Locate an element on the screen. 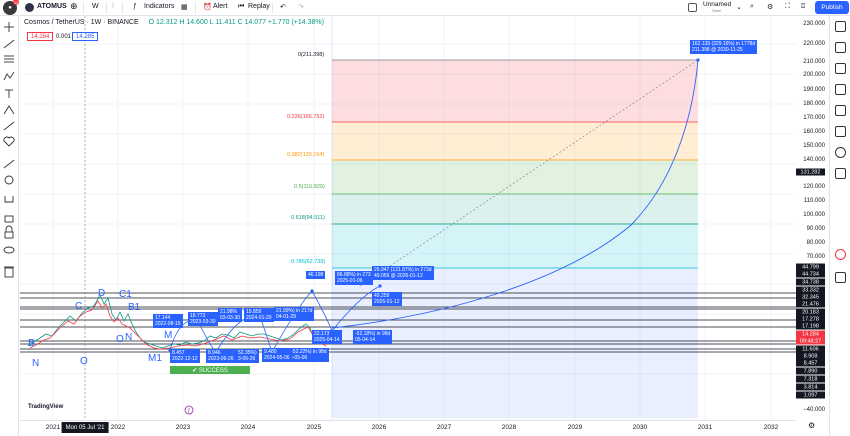 This screenshot has height=436, width=850. price-badge: 34.738 is located at coordinates (810, 282).